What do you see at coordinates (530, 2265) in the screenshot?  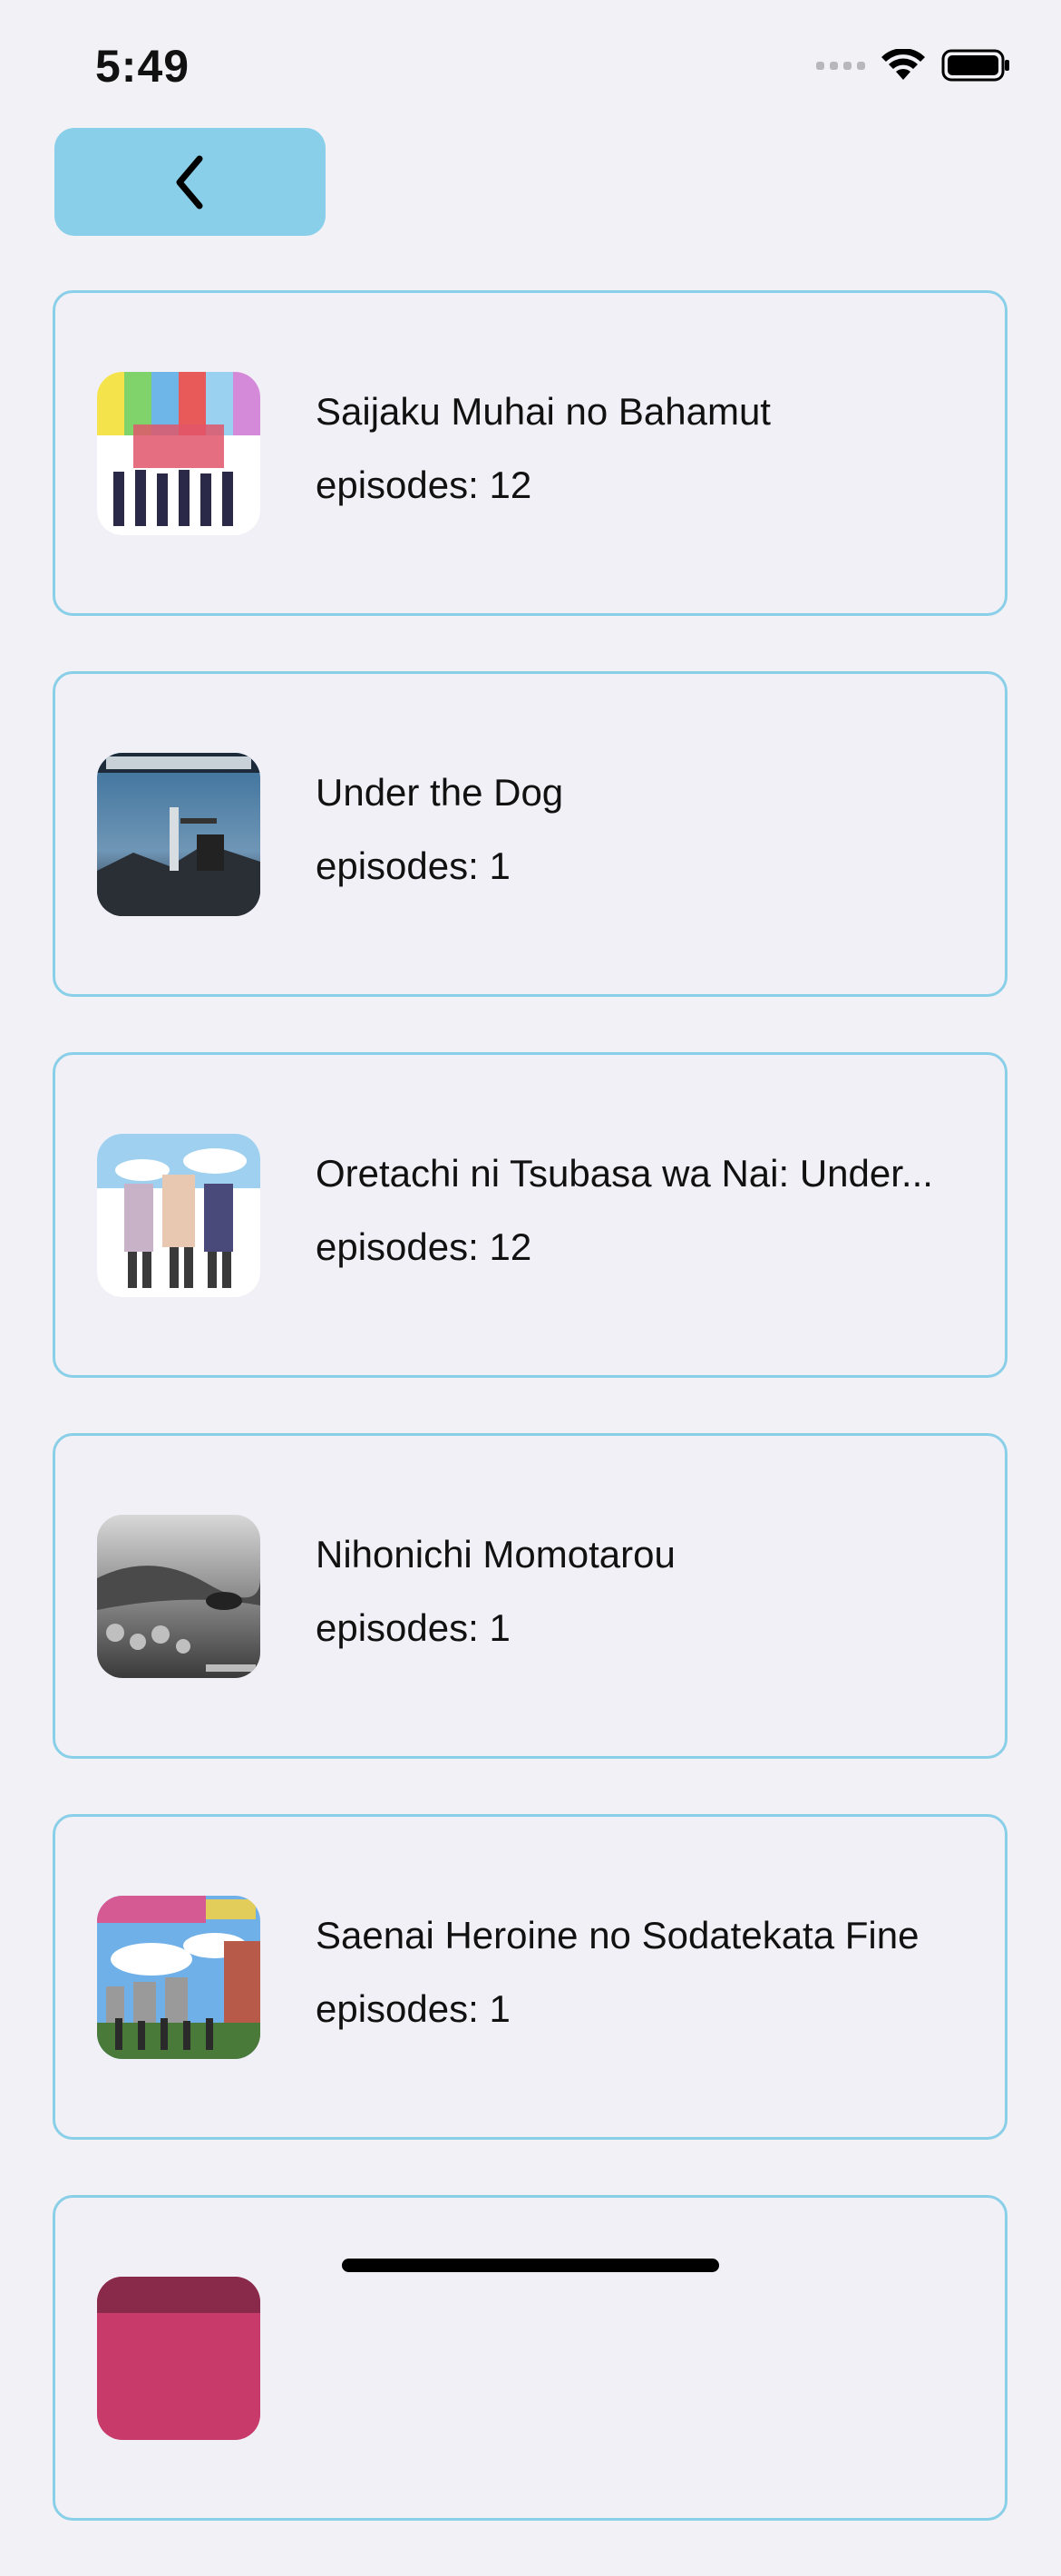 I see `home-indicator` at bounding box center [530, 2265].